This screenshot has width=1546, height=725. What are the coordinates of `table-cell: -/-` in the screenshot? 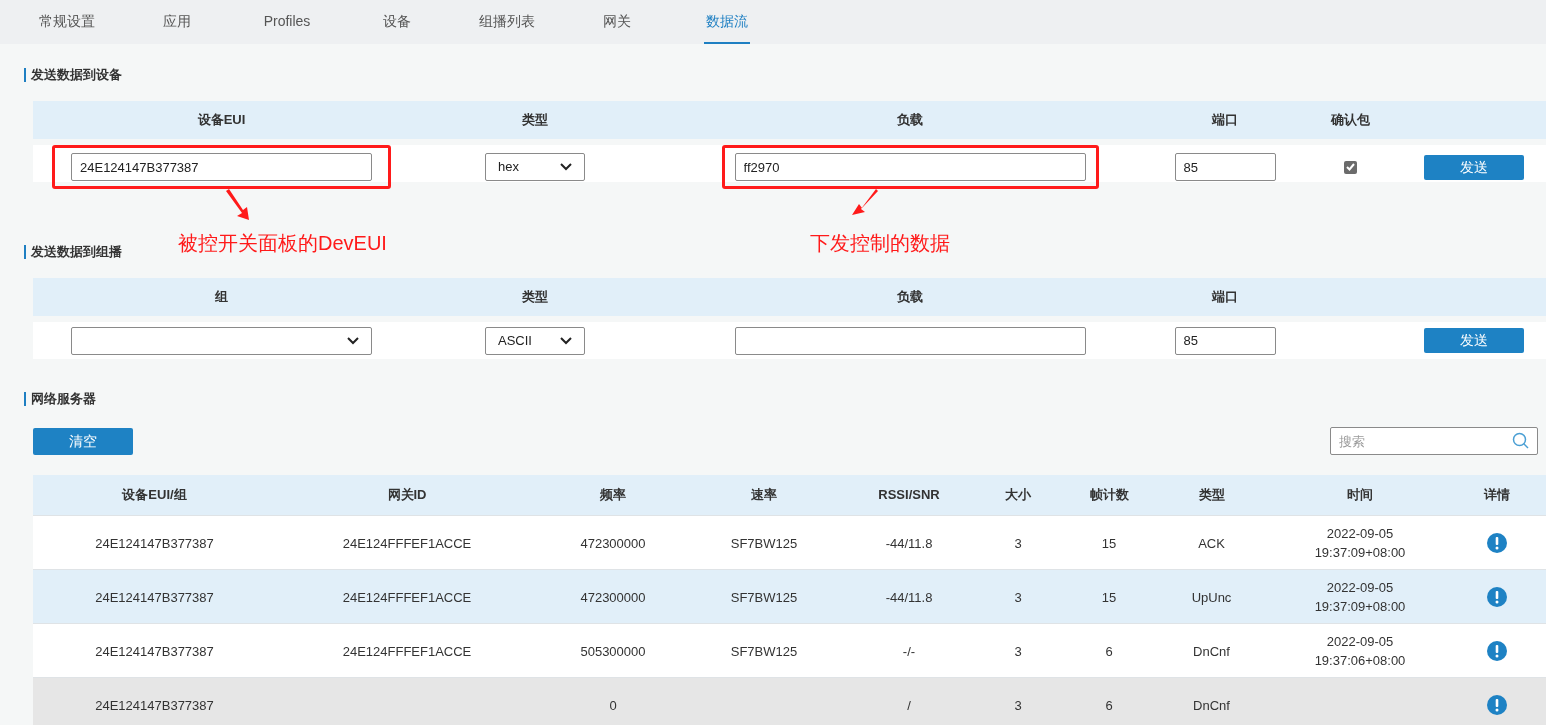 It's located at (909, 651).